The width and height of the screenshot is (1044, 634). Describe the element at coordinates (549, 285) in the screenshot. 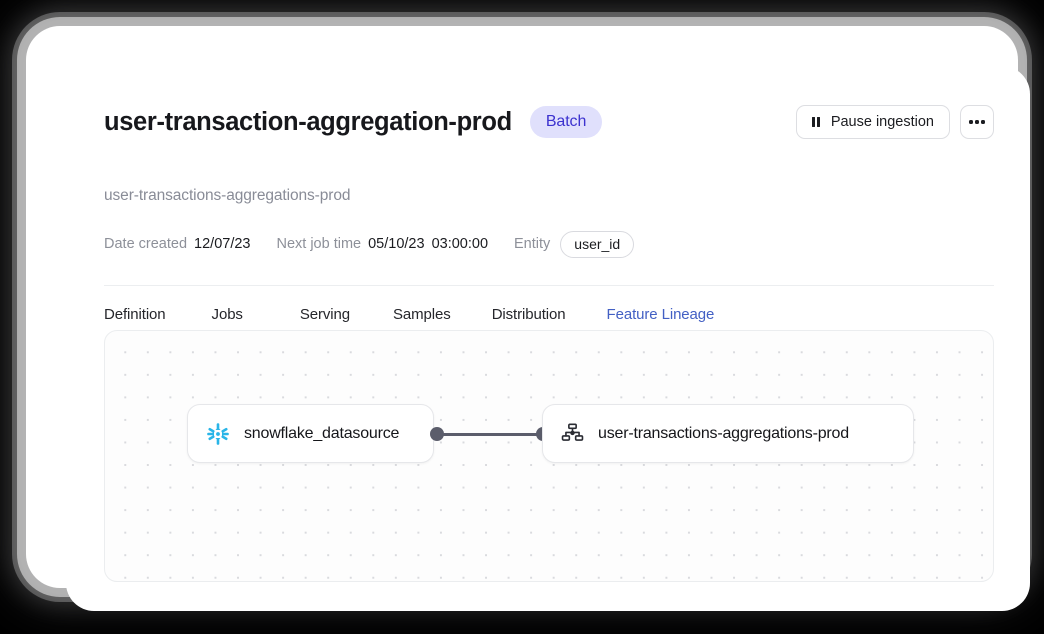

I see `header-divider` at that location.